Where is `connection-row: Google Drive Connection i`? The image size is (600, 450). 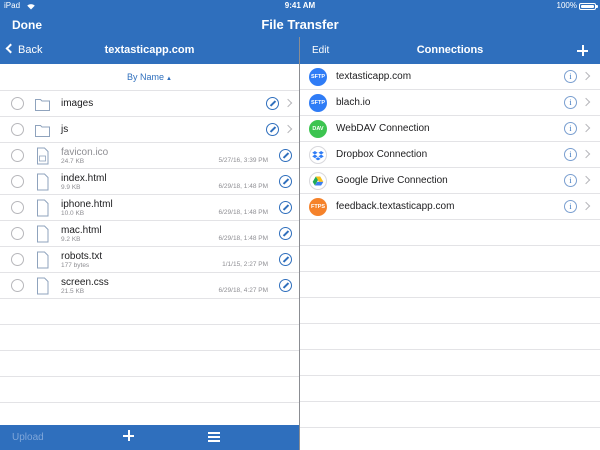 connection-row: Google Drive Connection i is located at coordinates (450, 181).